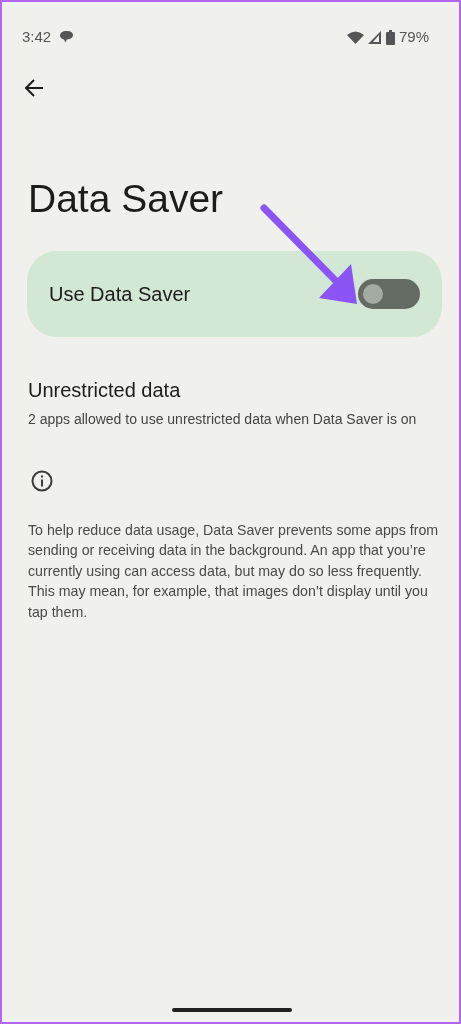  I want to click on switch-label: Use Data Saver, so click(120, 294).